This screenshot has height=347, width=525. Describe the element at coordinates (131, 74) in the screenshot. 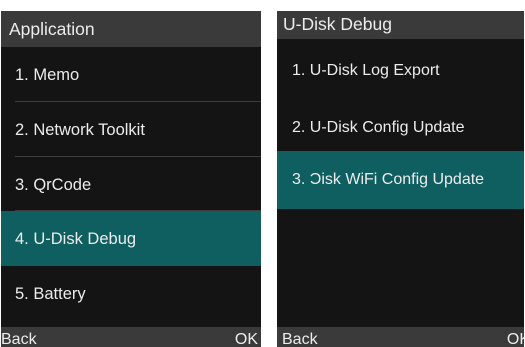

I see `menu-item-memo: 1. Memo` at that location.